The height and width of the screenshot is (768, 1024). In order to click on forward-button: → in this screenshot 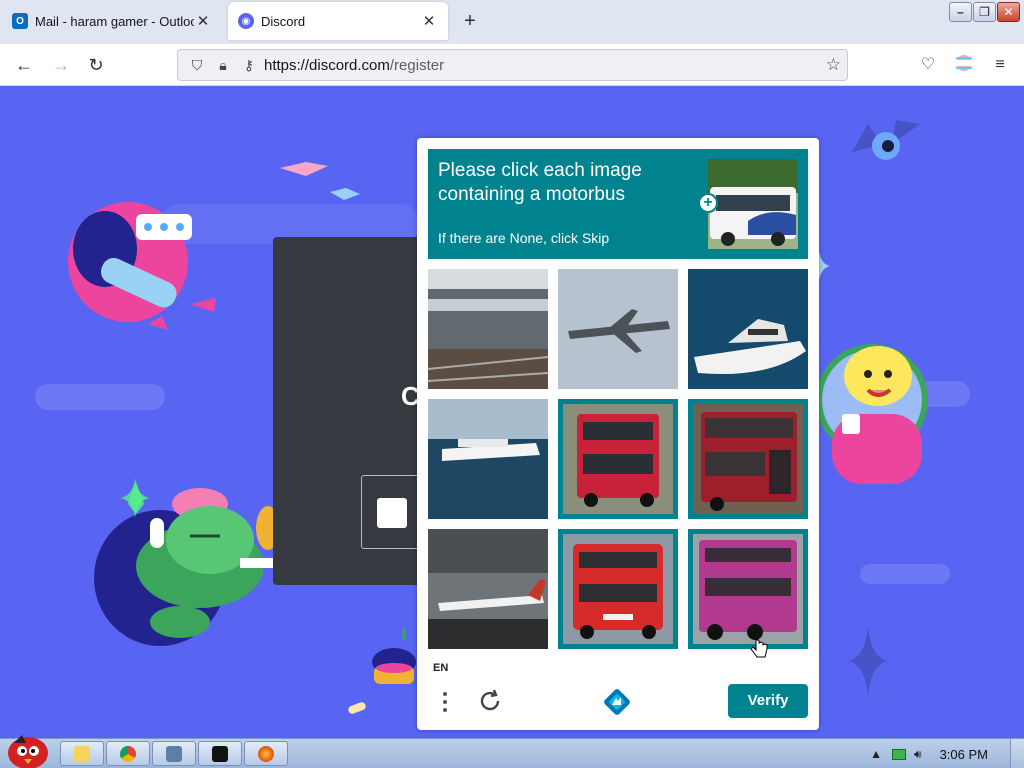, I will do `click(61, 65)`.